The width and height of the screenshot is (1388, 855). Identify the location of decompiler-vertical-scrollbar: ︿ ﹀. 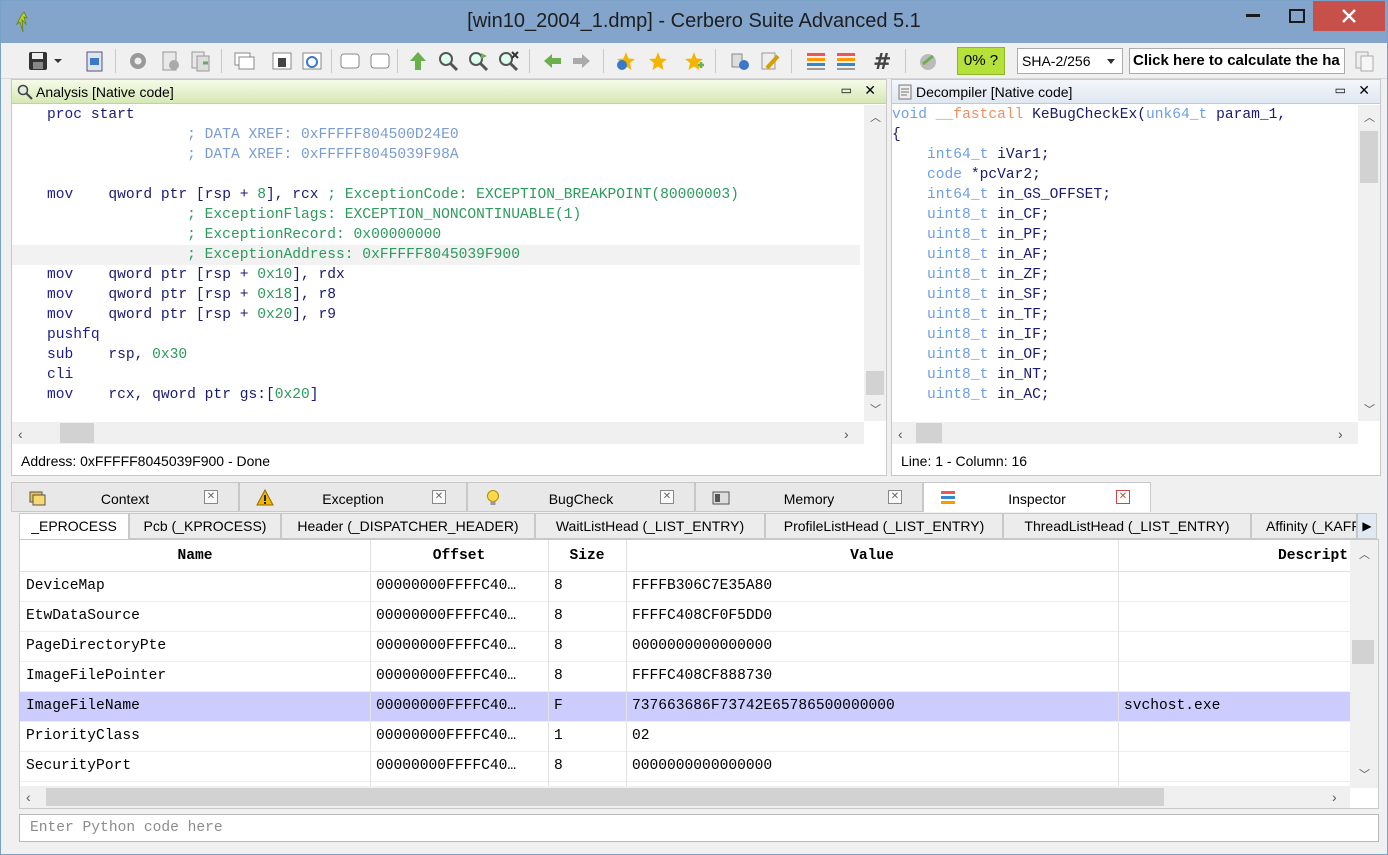
(1369, 263).